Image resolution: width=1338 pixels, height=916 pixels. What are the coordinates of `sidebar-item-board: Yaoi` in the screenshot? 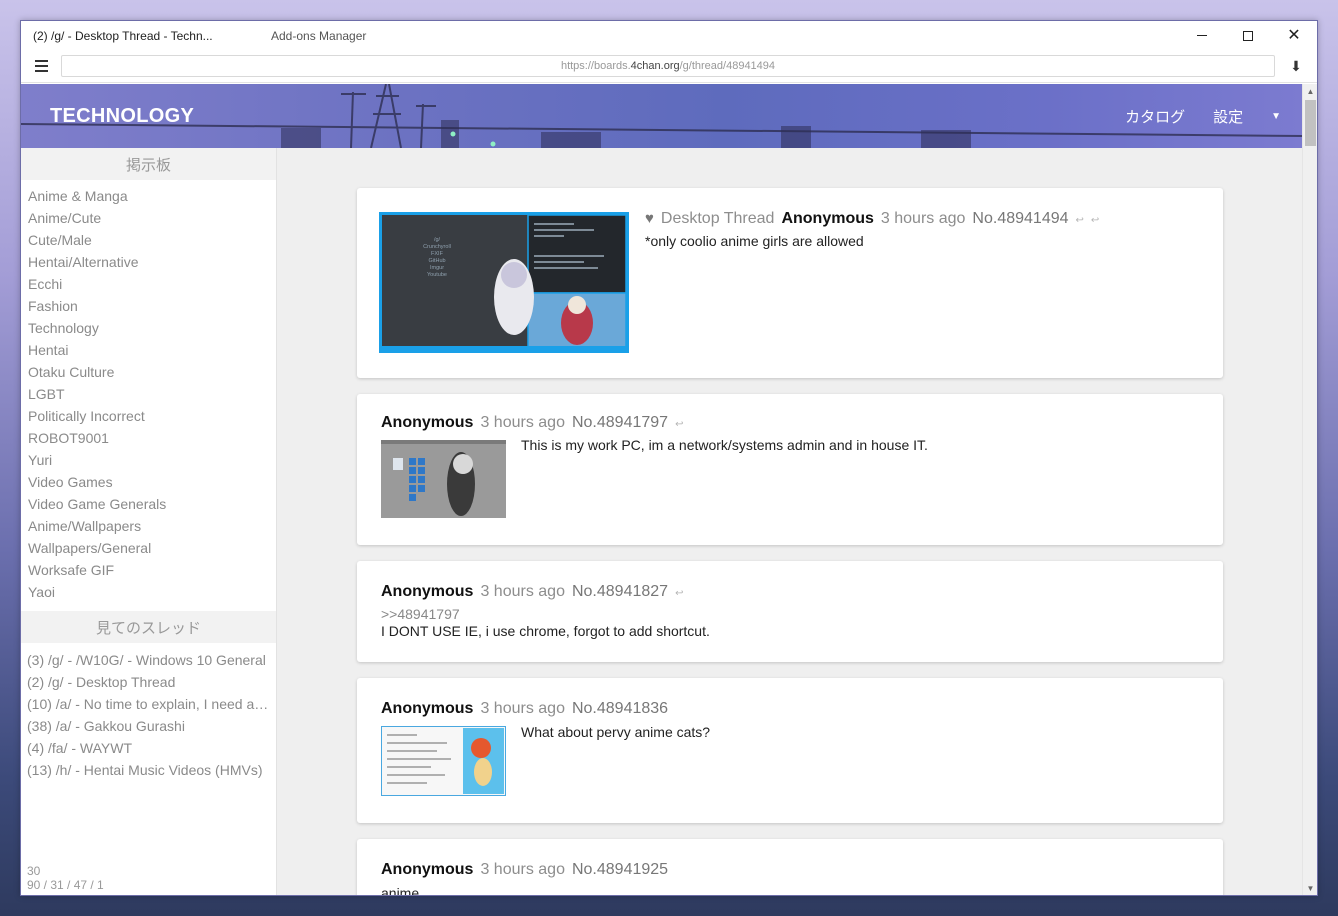 It's located at (148, 592).